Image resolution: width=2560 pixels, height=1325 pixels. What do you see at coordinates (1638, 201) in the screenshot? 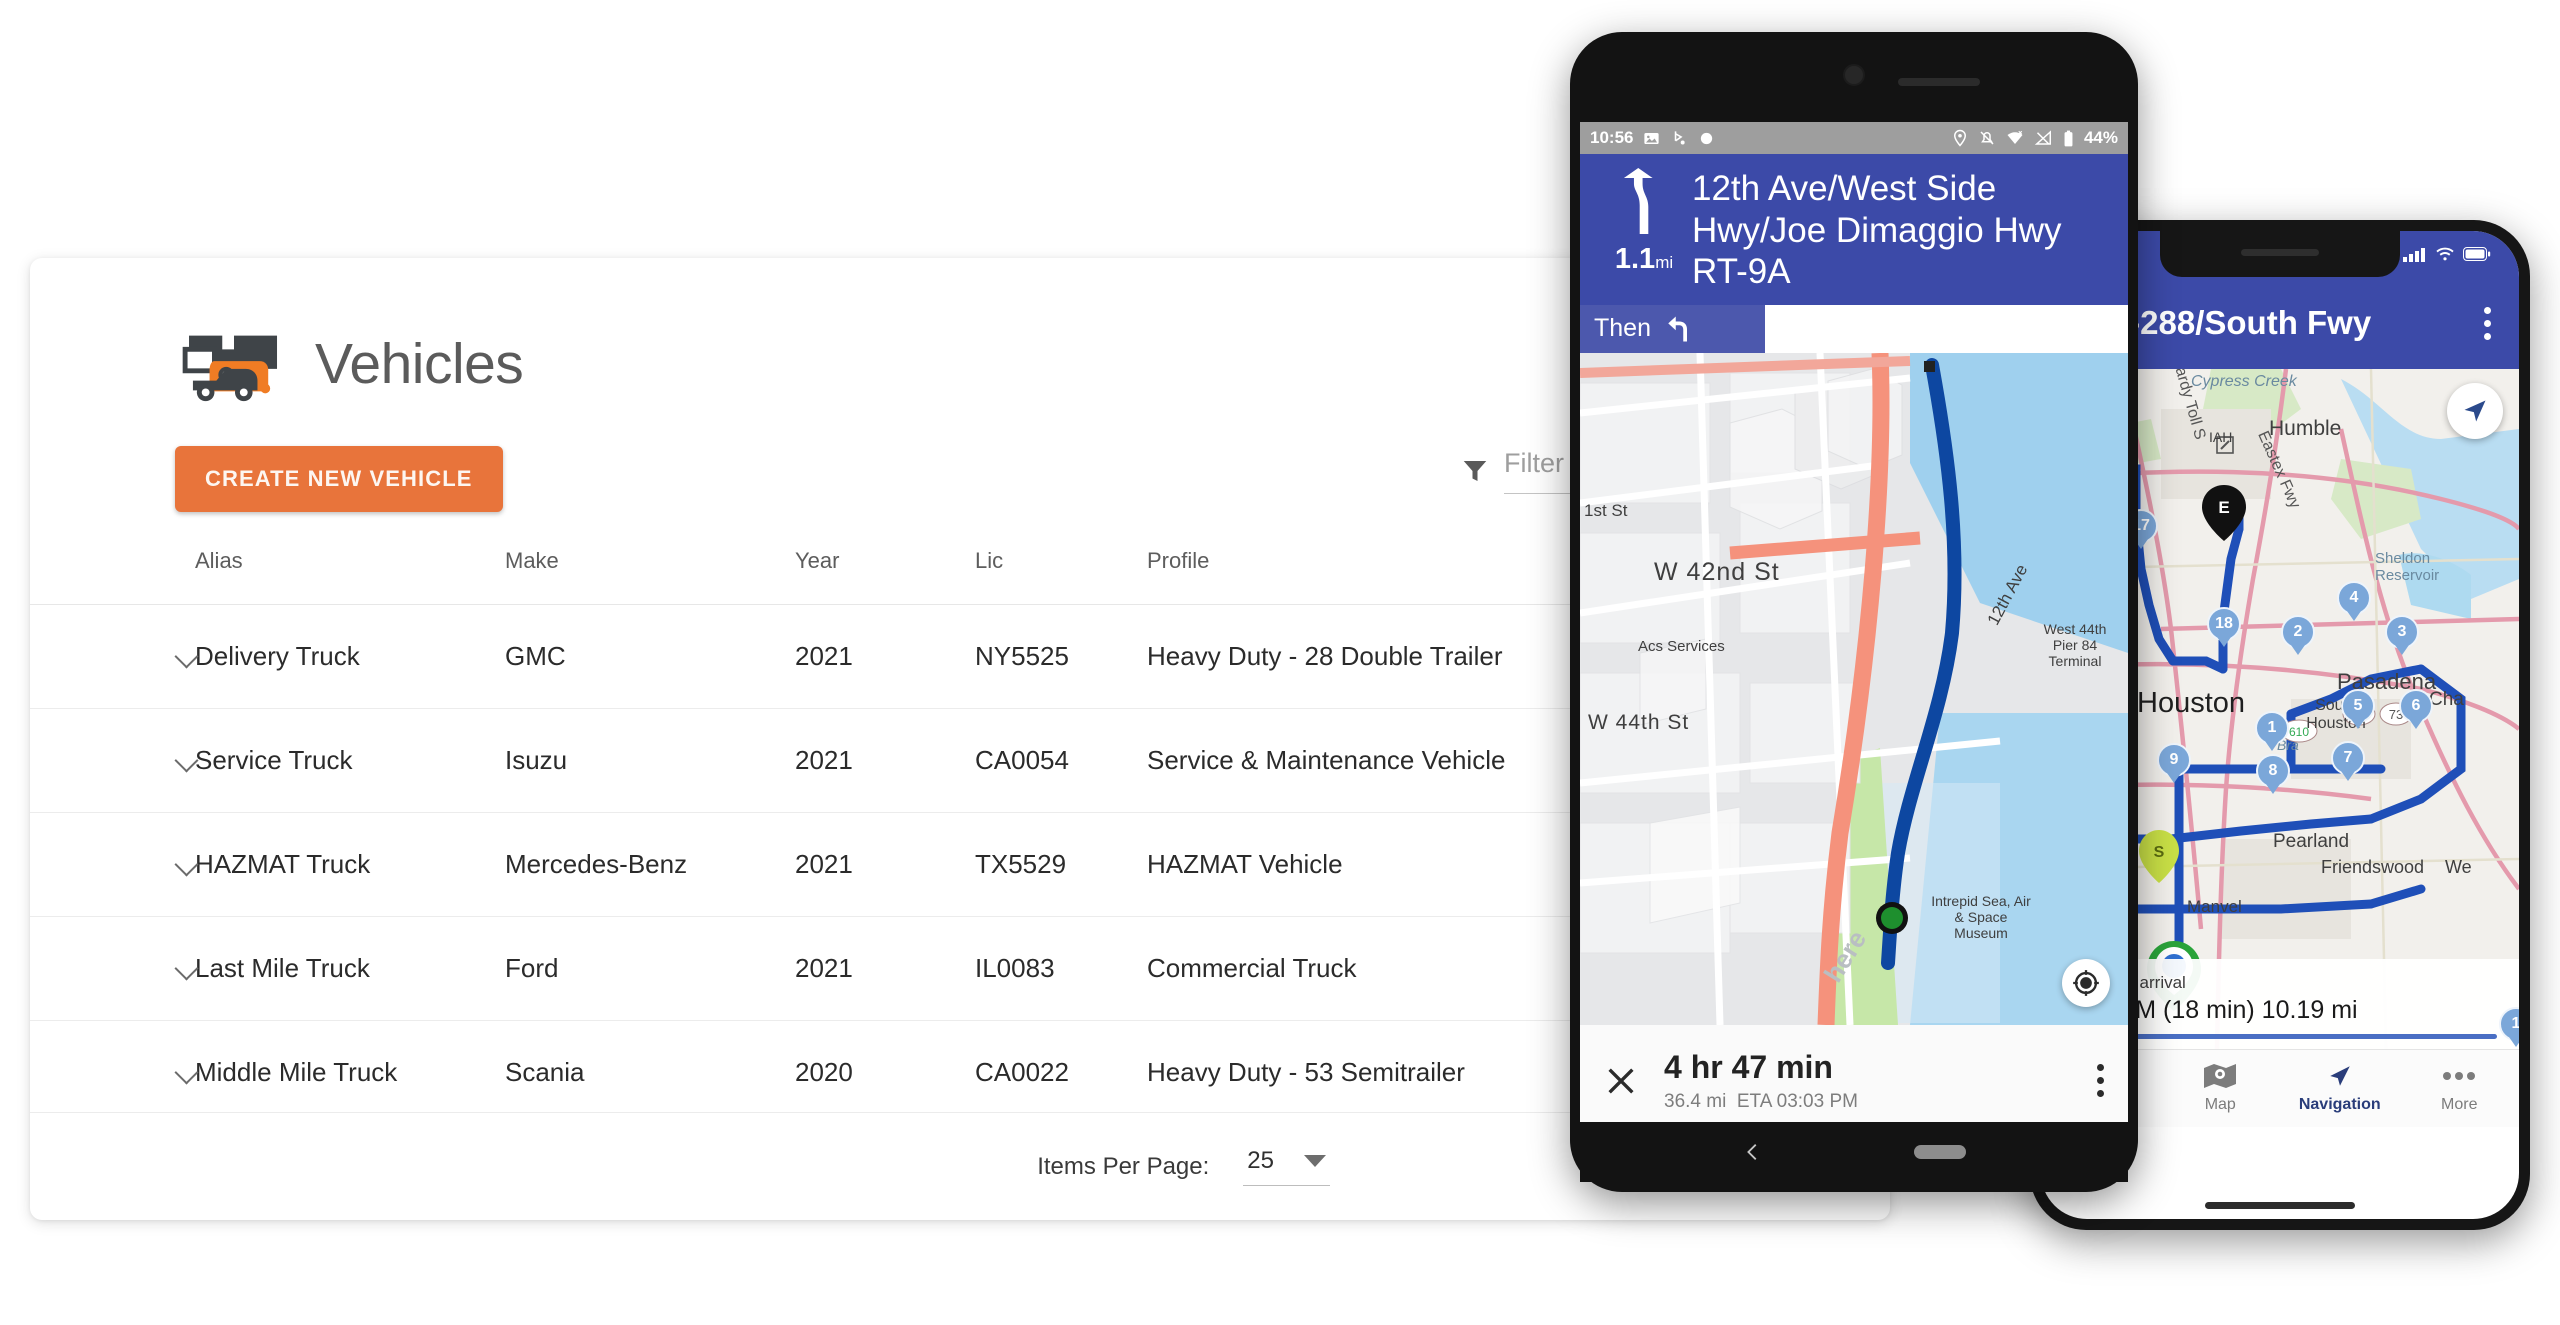
I see `slight-left-then-straight-arrow-icon` at bounding box center [1638, 201].